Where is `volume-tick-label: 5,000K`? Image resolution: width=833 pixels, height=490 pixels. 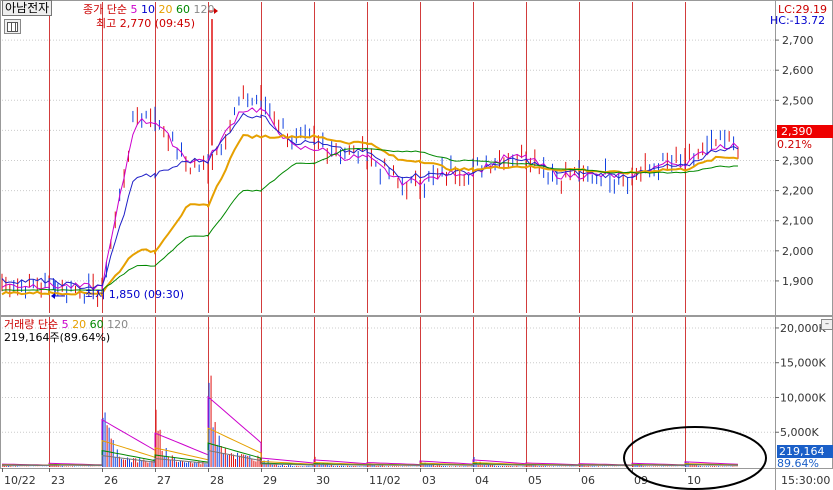
volume-tick-label: 5,000K is located at coordinates (799, 432).